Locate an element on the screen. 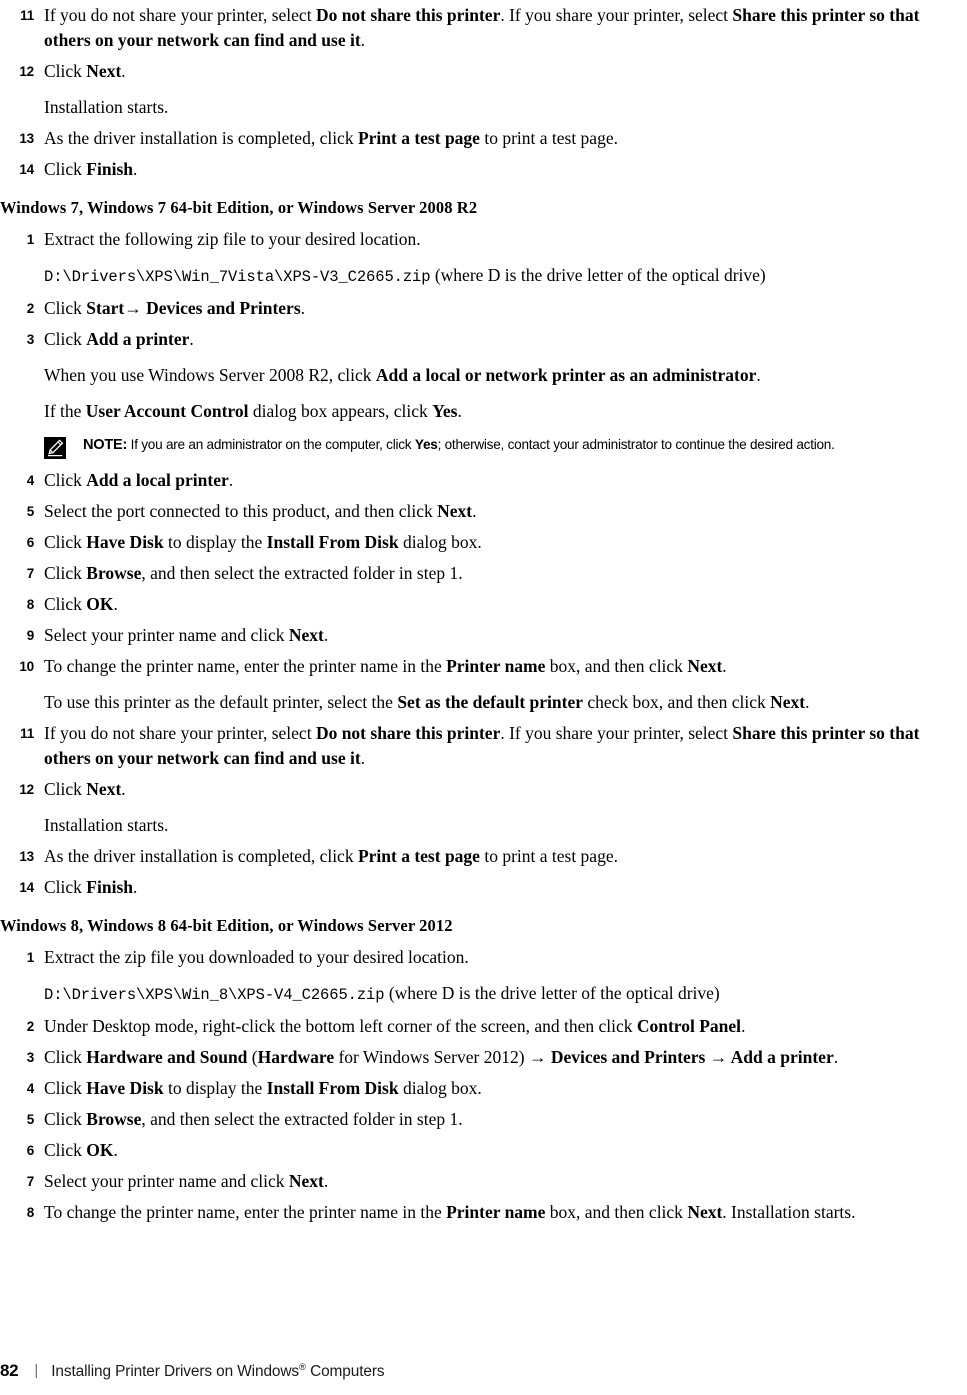 Image resolution: width=967 pixels, height=1395 pixels. step-number: 1 is located at coordinates (30, 239).